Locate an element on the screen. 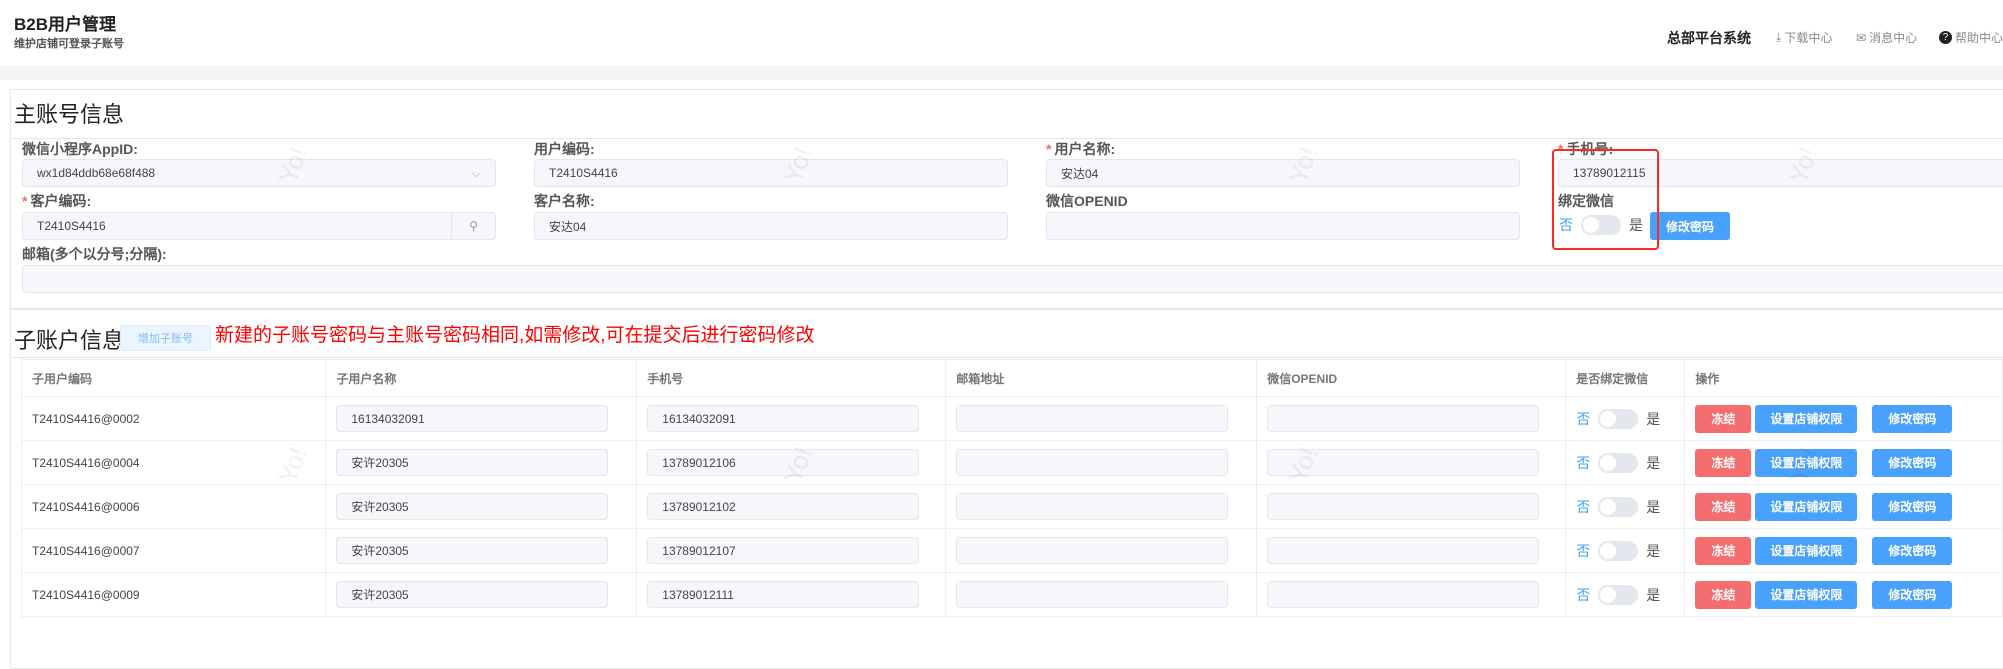 The height and width of the screenshot is (669, 2003). phone-field: 13789012107 is located at coordinates (783, 550).